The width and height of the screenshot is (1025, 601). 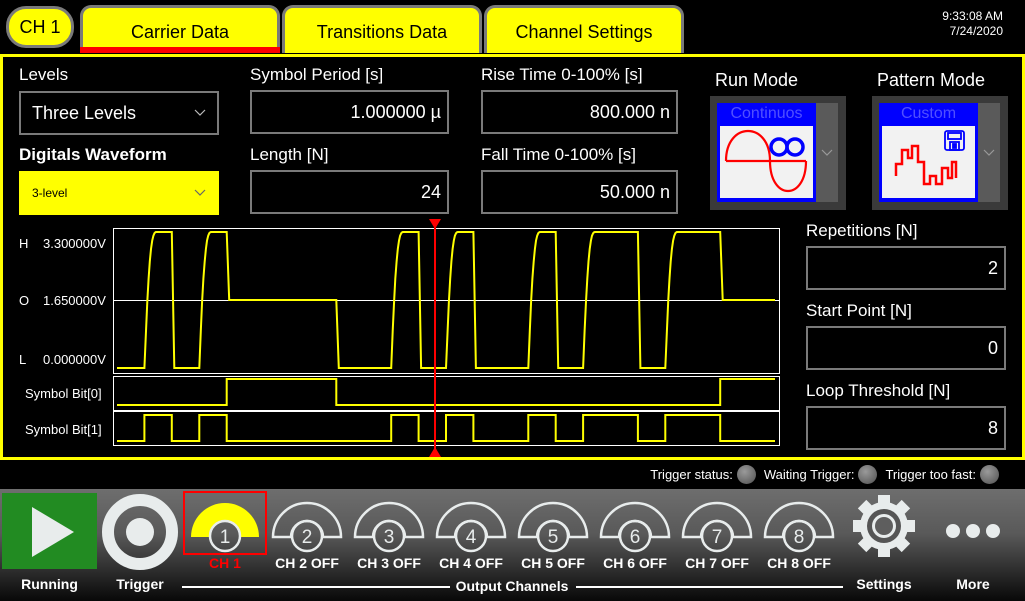 I want to click on running-button, so click(x=49, y=531).